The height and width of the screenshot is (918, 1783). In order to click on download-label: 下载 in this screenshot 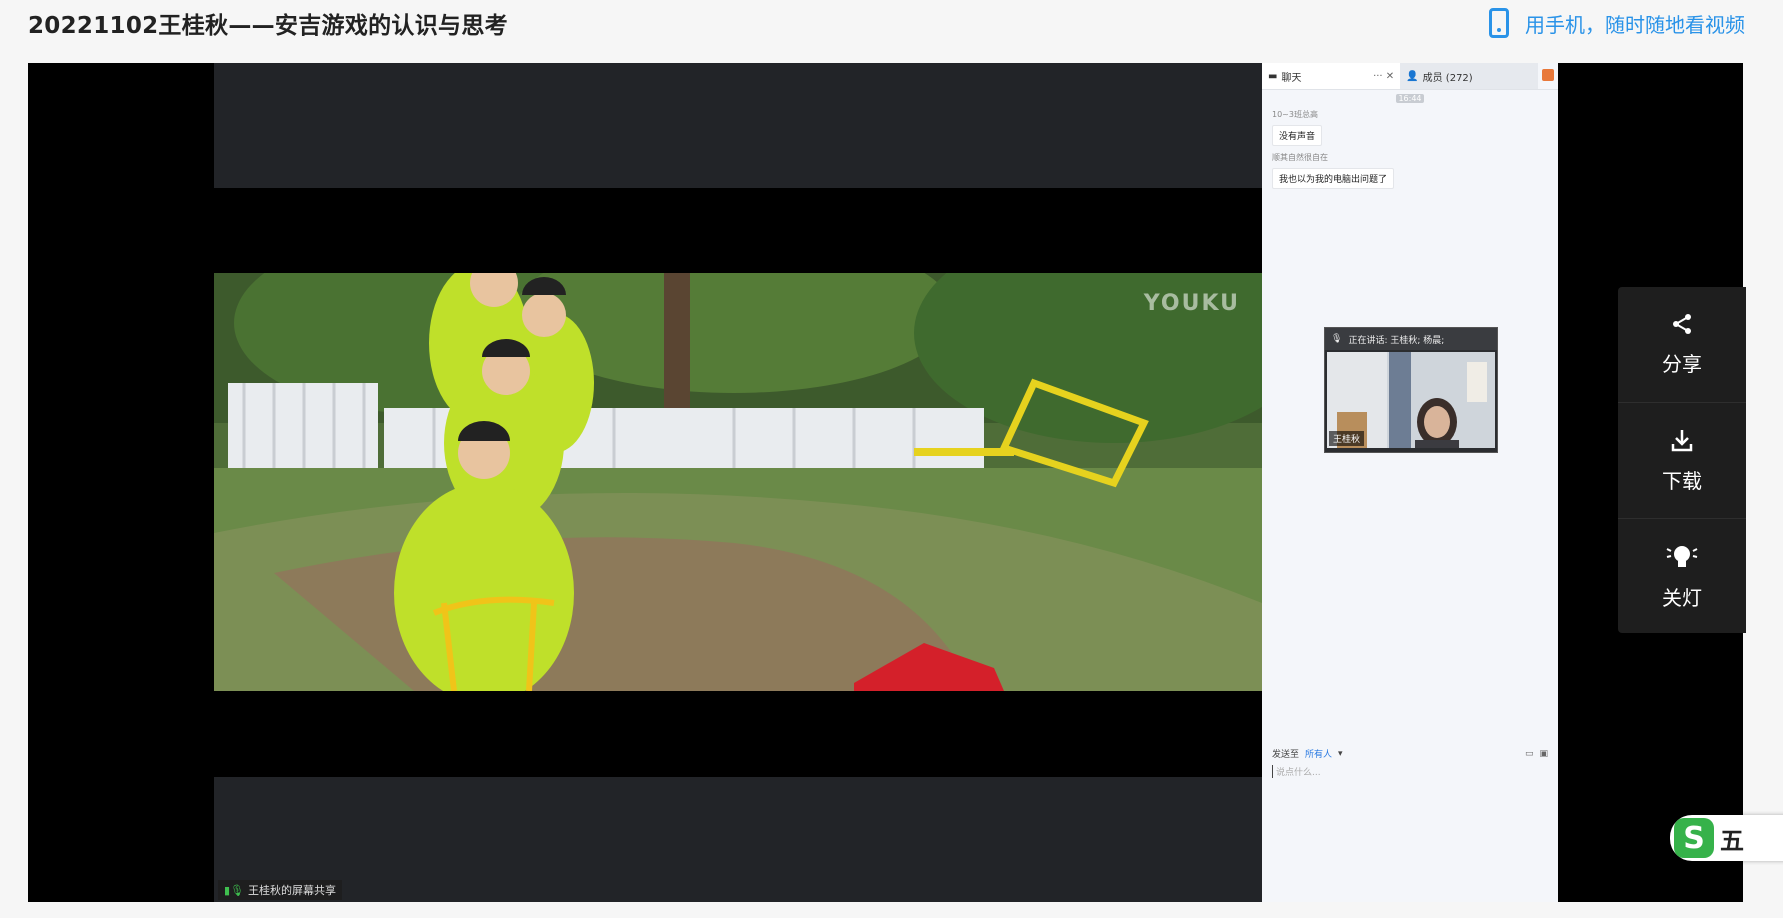, I will do `click(1682, 480)`.